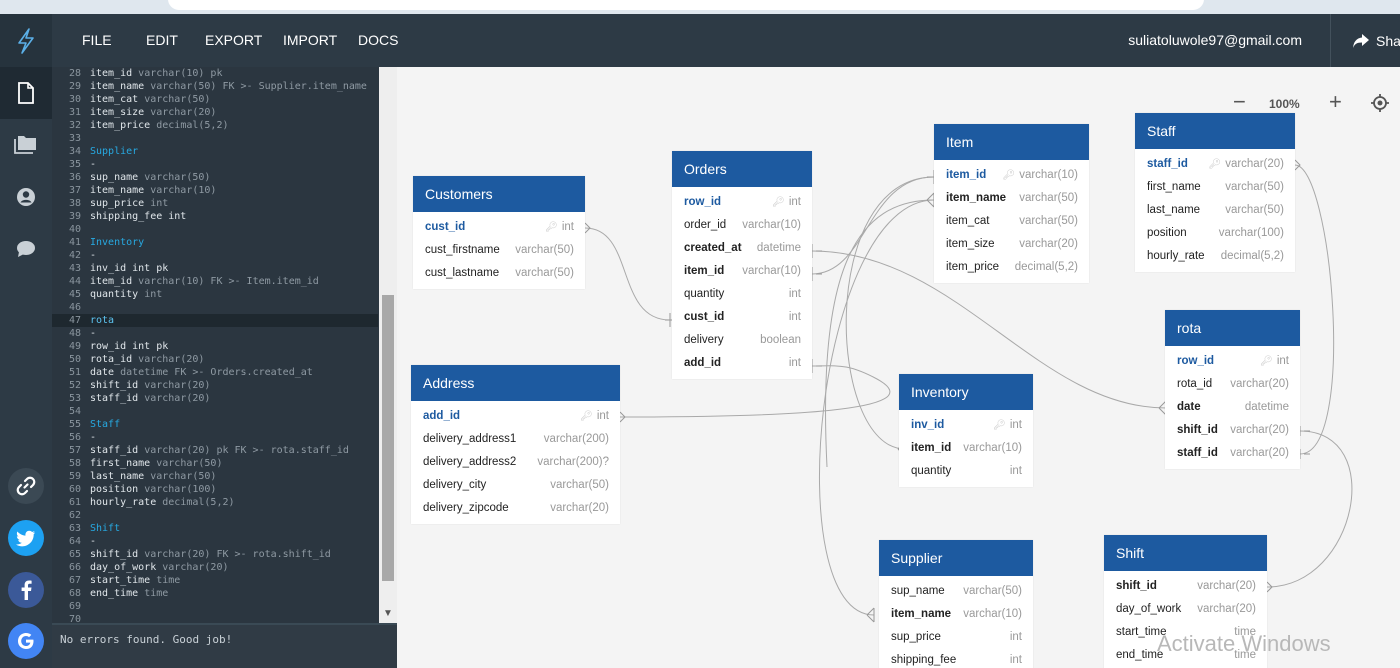  I want to click on scroll-down-arrow-icon: ▼, so click(388, 613).